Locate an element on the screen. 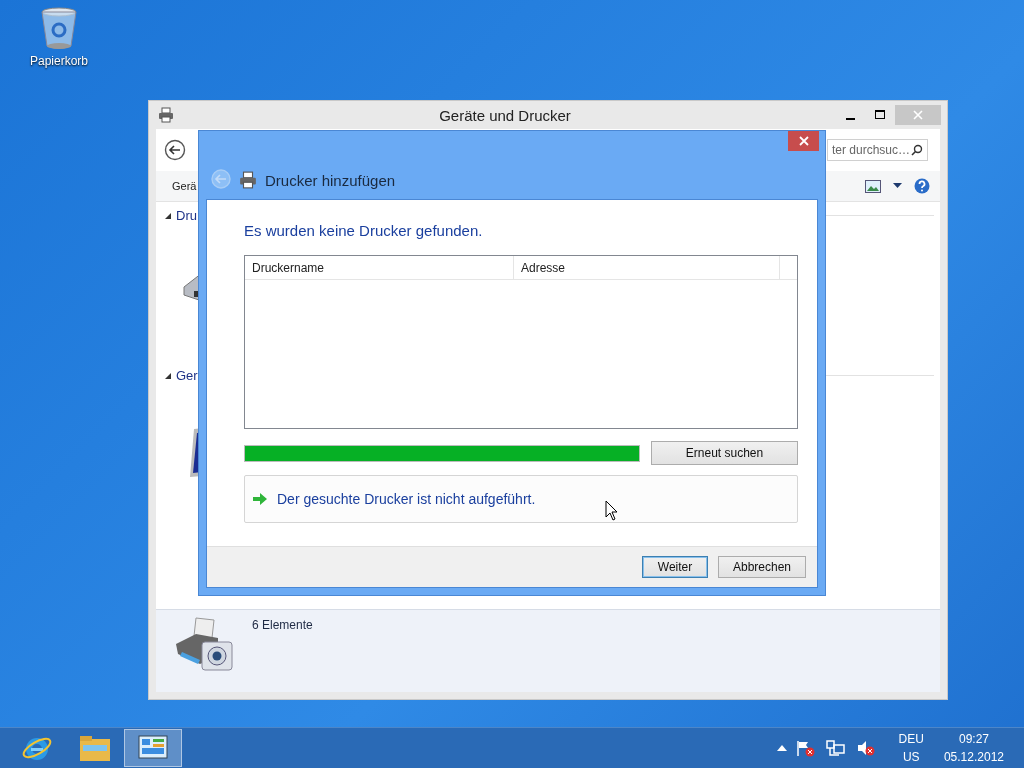  printer-icon is located at coordinates (248, 180).